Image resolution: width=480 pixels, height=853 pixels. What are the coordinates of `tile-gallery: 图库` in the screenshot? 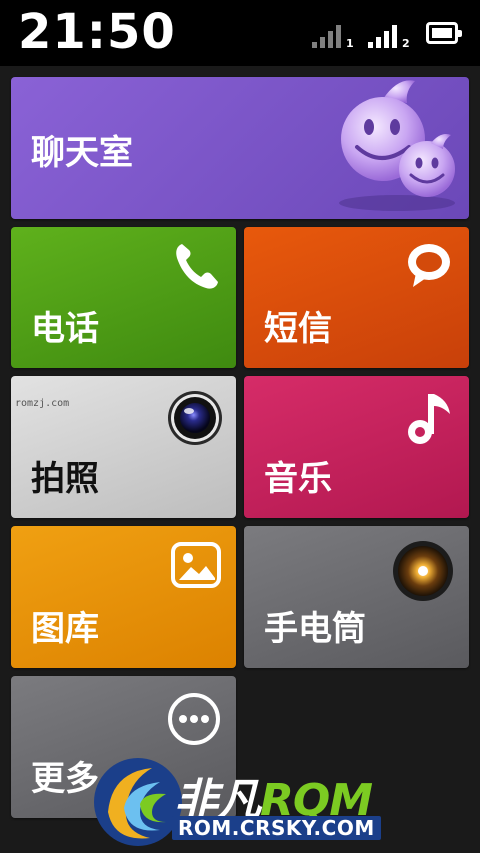 It's located at (123, 597).